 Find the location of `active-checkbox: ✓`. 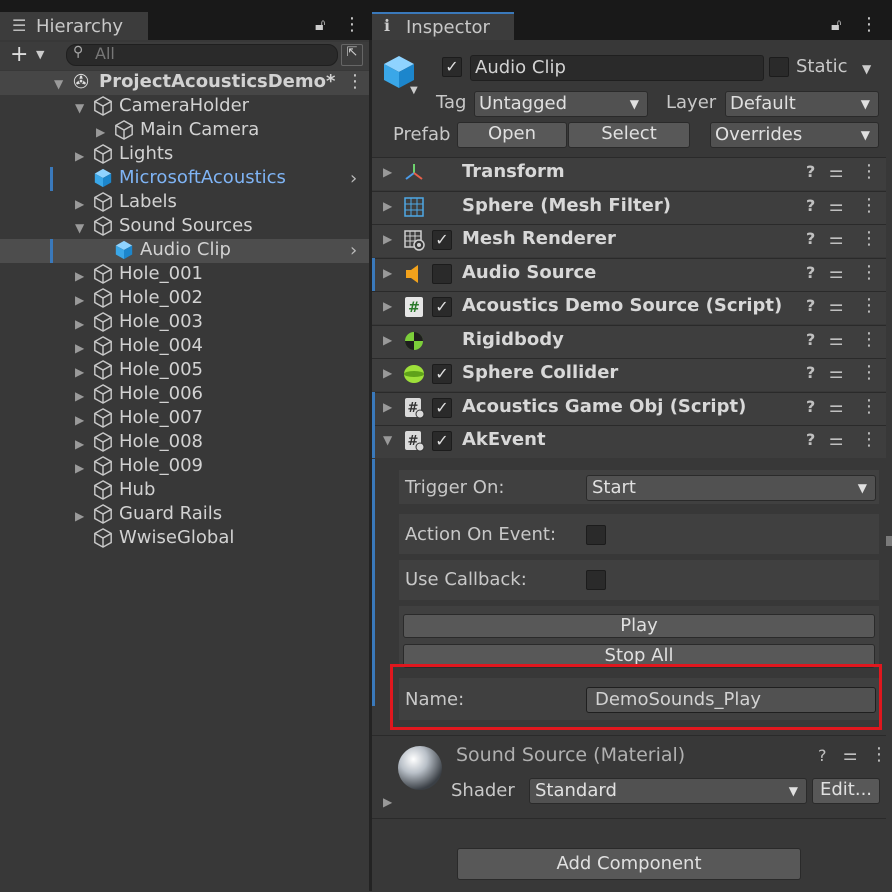

active-checkbox: ✓ is located at coordinates (452, 67).